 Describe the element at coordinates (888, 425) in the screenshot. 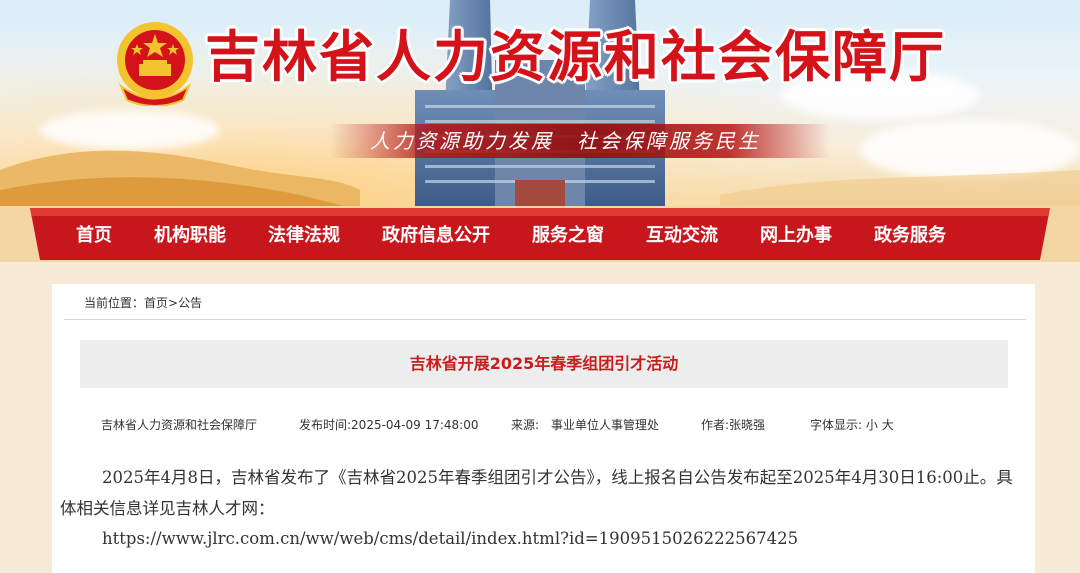

I see `font-large-button: 大` at that location.